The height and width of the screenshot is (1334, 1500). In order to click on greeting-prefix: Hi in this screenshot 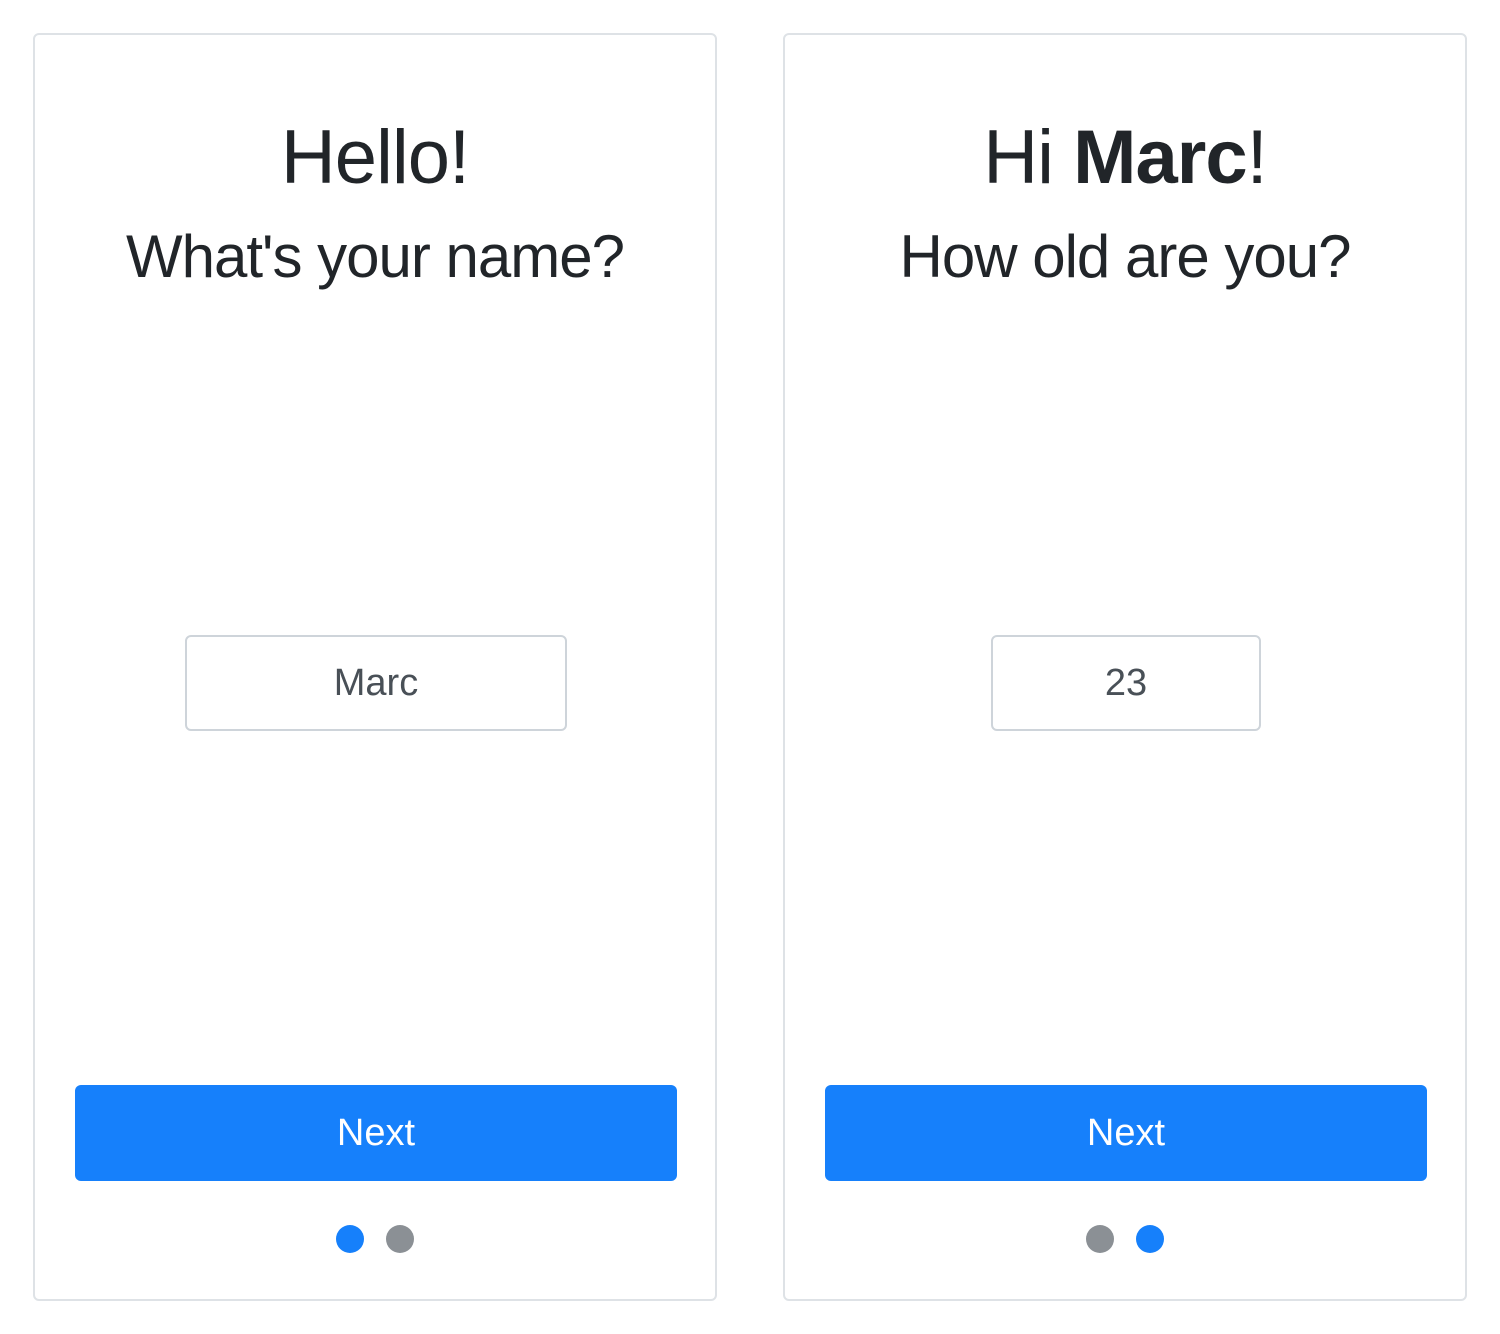, I will do `click(1028, 157)`.